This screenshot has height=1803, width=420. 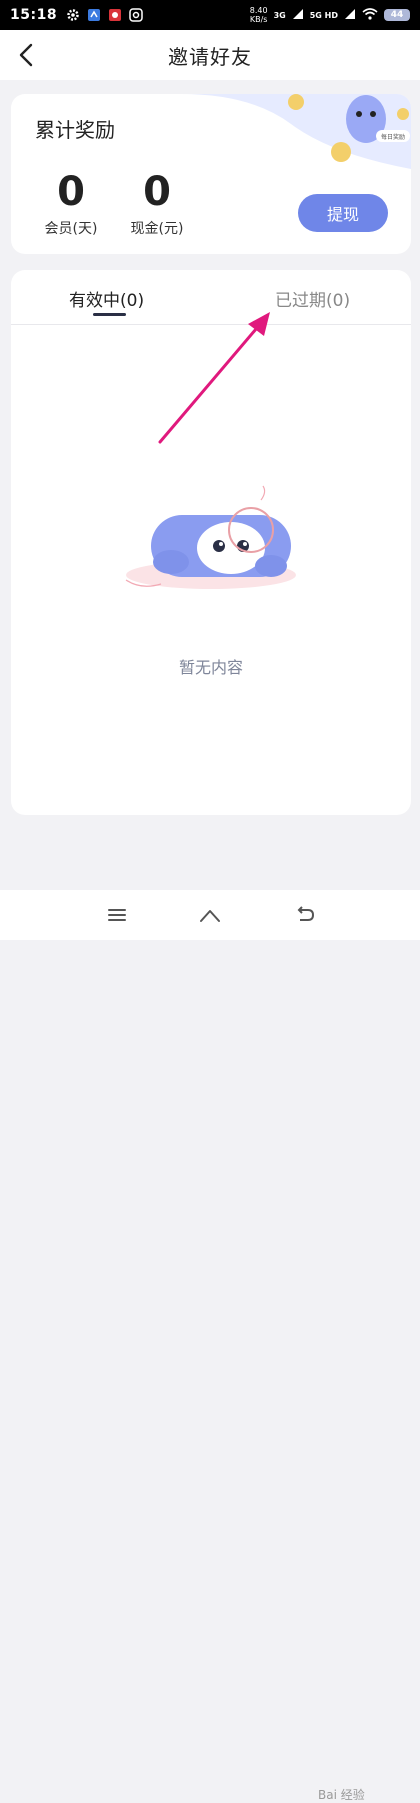 What do you see at coordinates (296, 131) in the screenshot?
I see `reward-banner-illustration: 每日奖励` at bounding box center [296, 131].